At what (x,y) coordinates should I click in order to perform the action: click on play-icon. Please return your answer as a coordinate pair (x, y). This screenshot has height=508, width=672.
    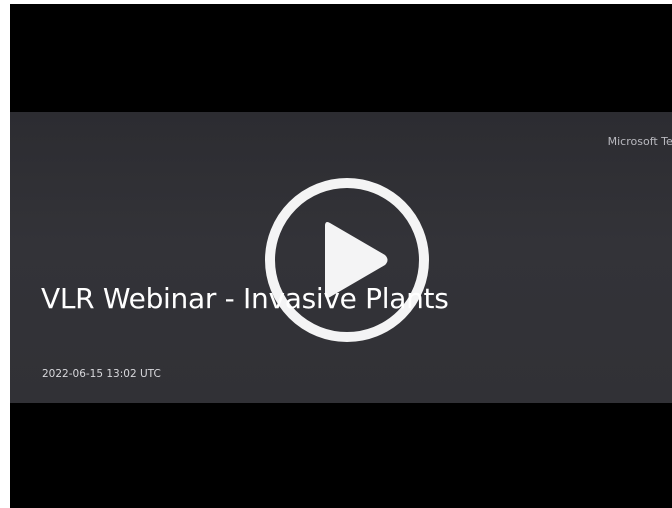
    Looking at the image, I should click on (347, 260).